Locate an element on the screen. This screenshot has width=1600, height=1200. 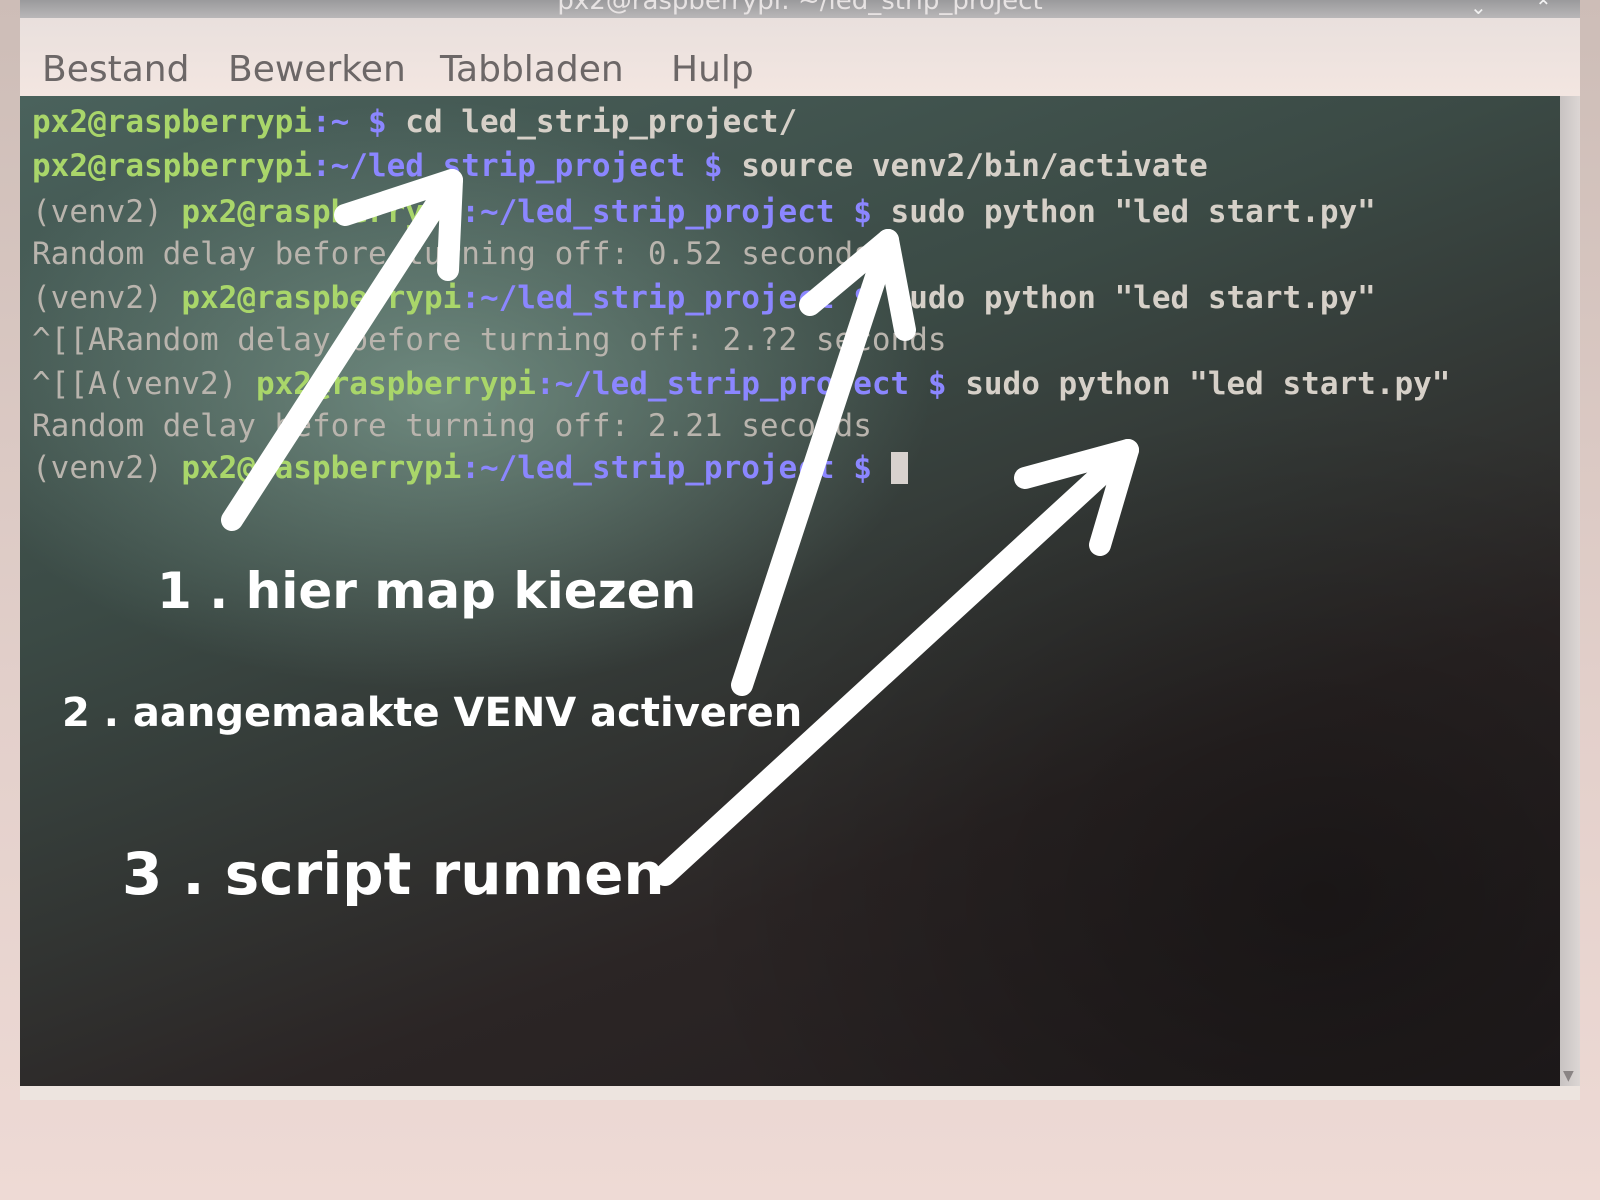
annotation-step3: 3 . script runnen is located at coordinates (393, 874).